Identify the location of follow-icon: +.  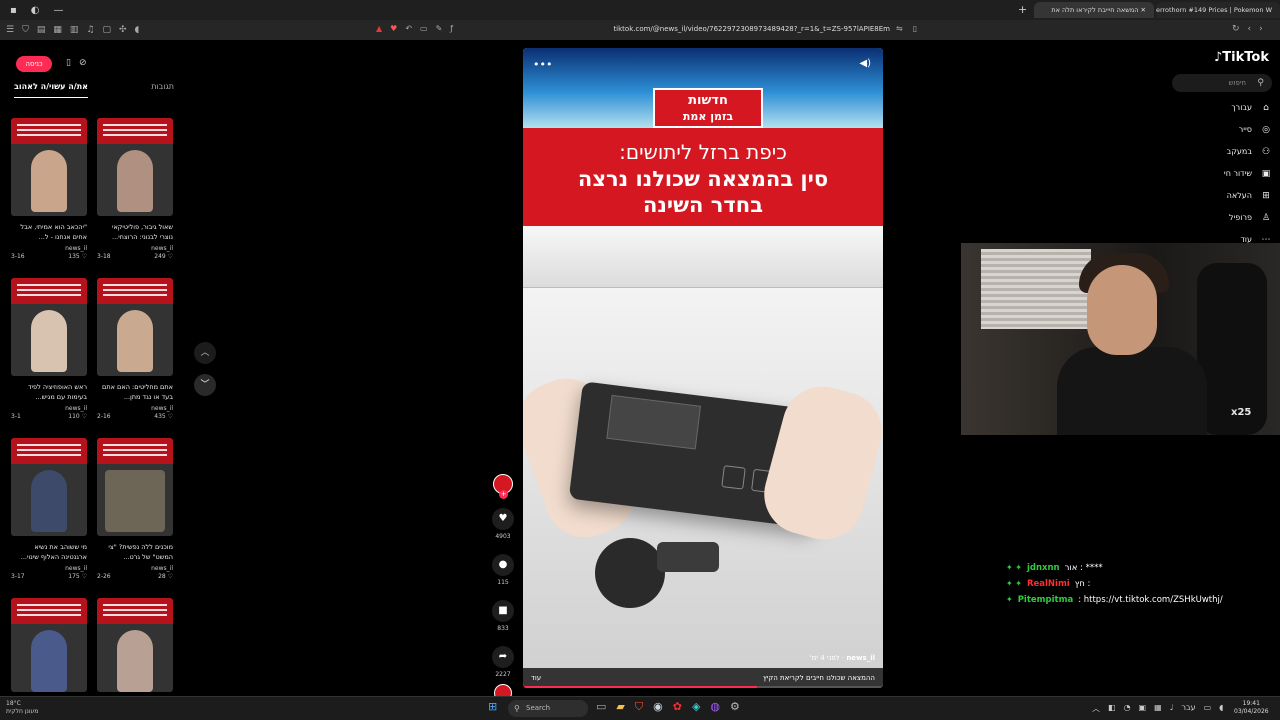
(503, 494).